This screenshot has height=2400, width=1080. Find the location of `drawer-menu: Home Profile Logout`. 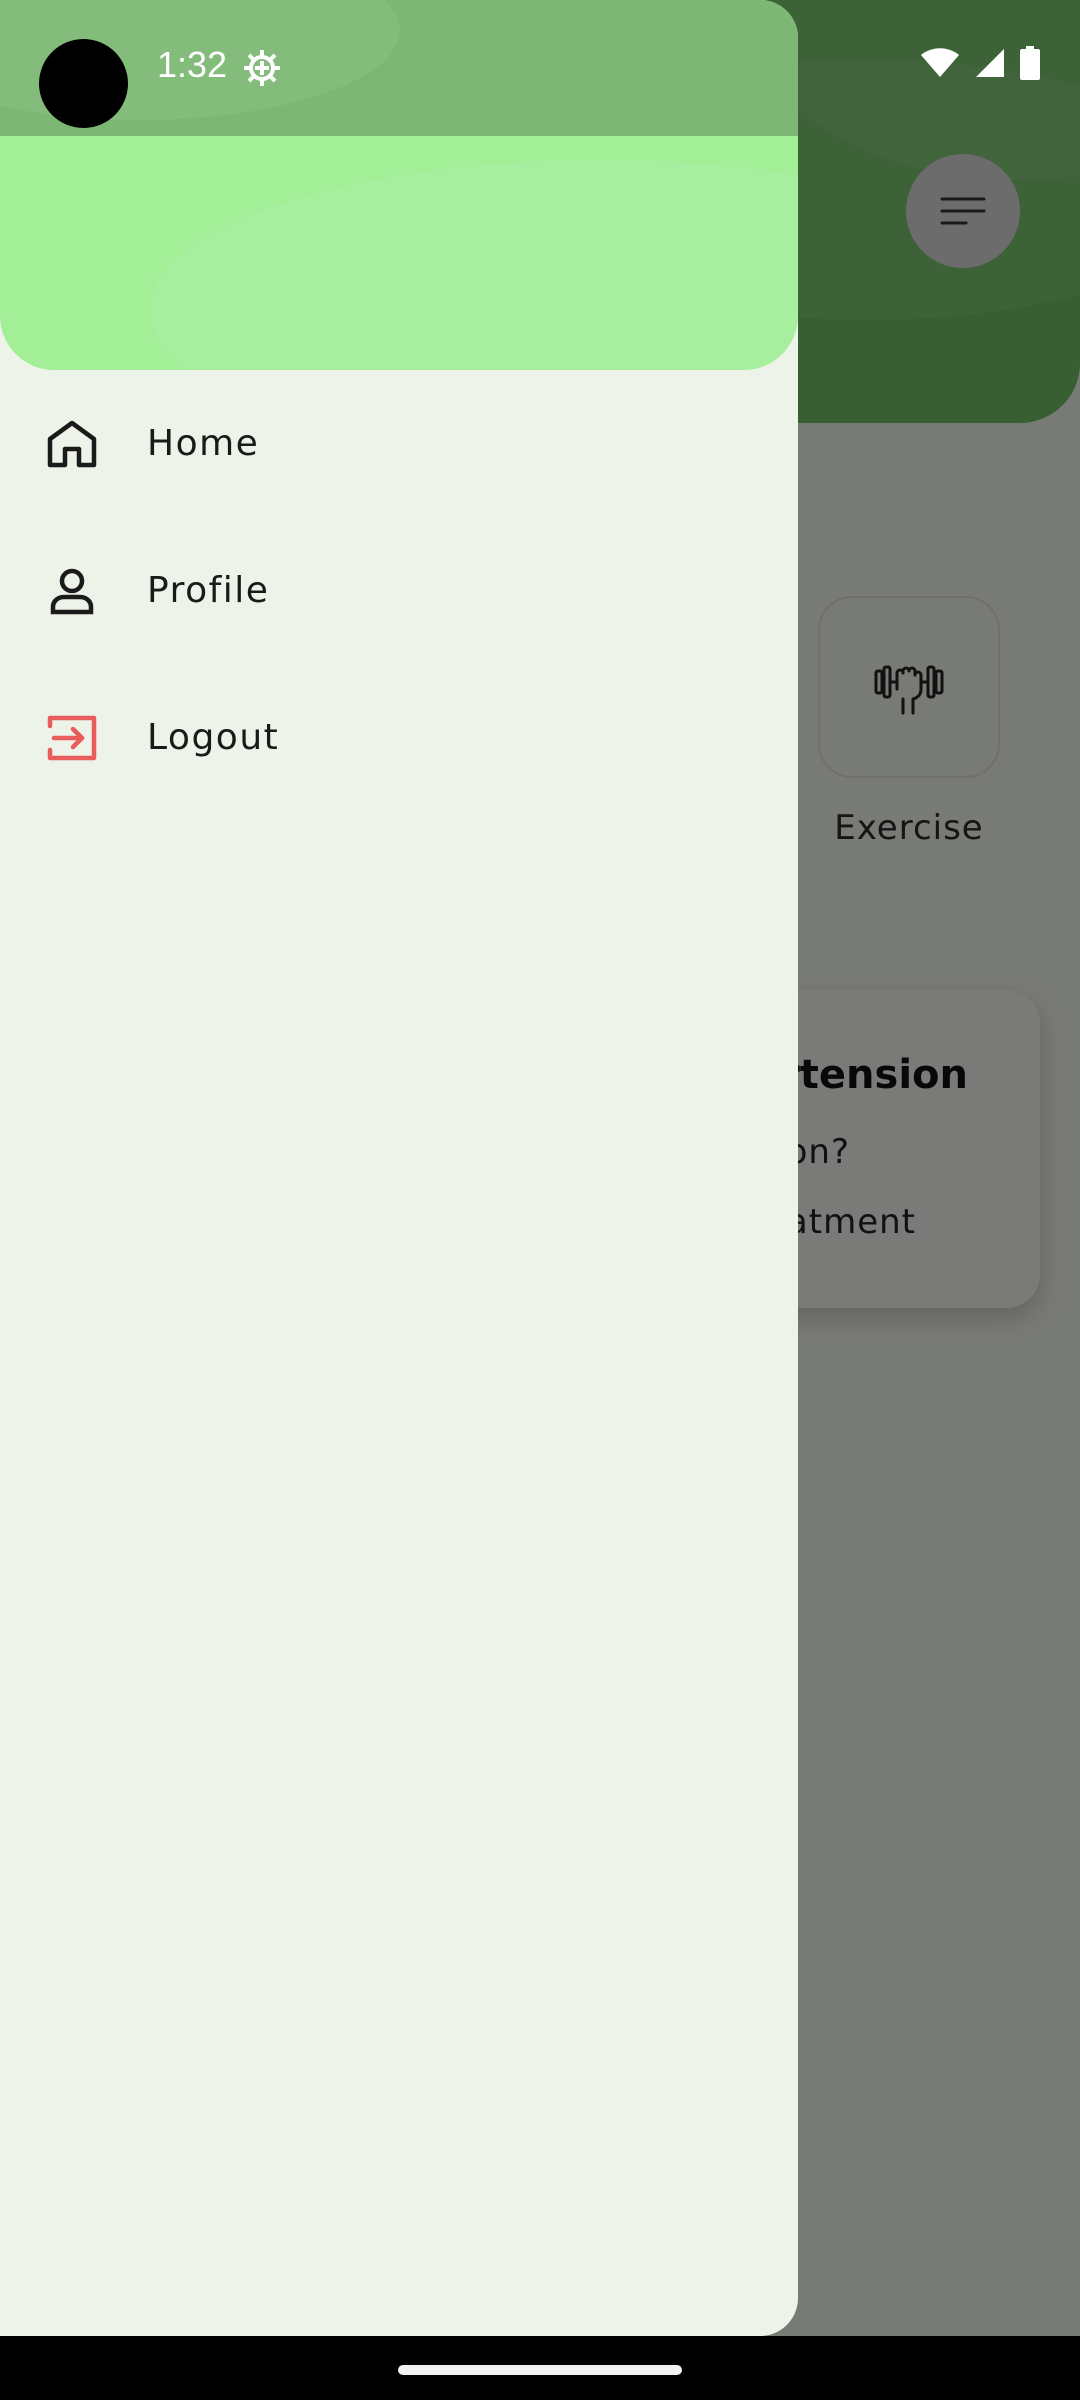

drawer-menu: Home Profile Logout is located at coordinates (399, 590).